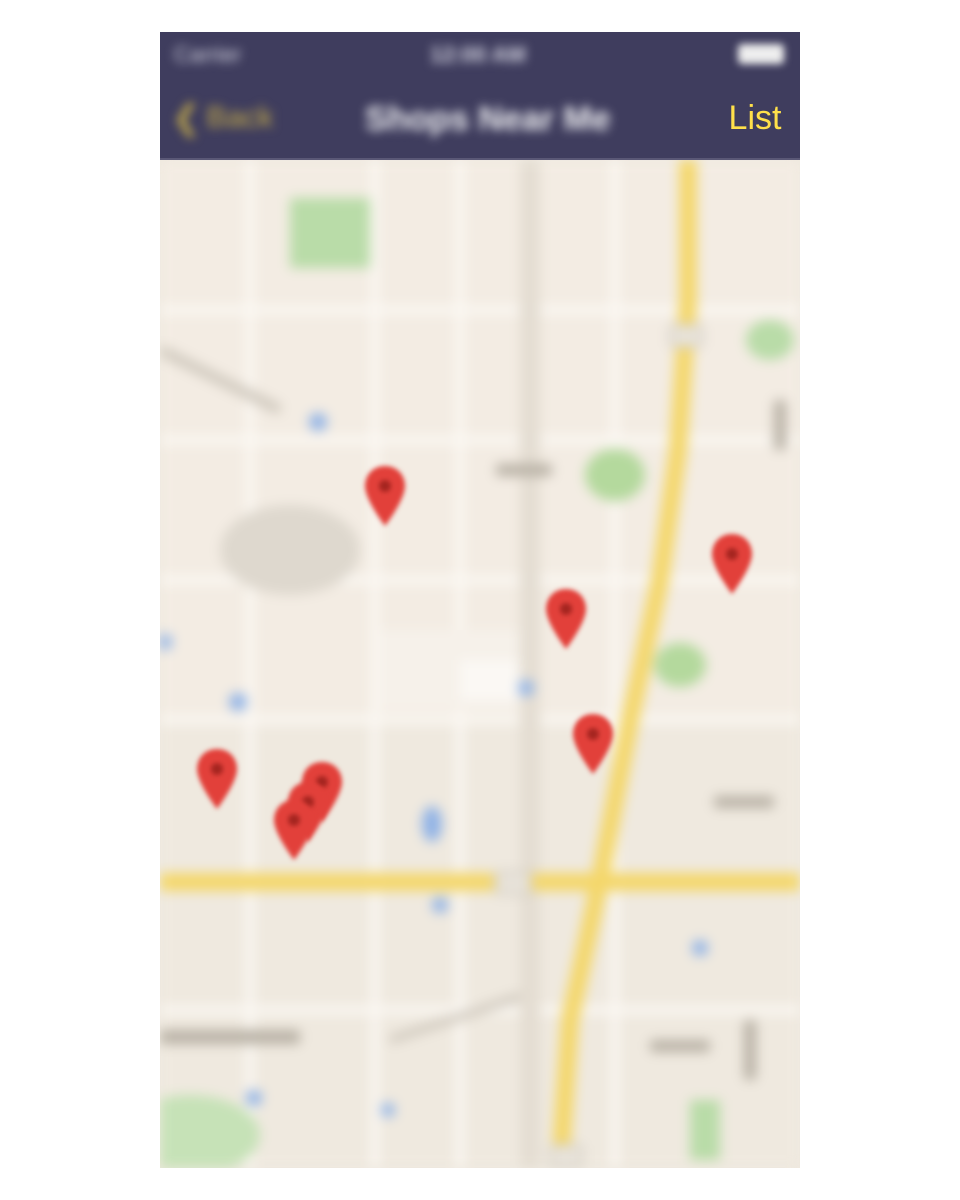 The image size is (960, 1200). I want to click on battery-icon, so click(761, 54).